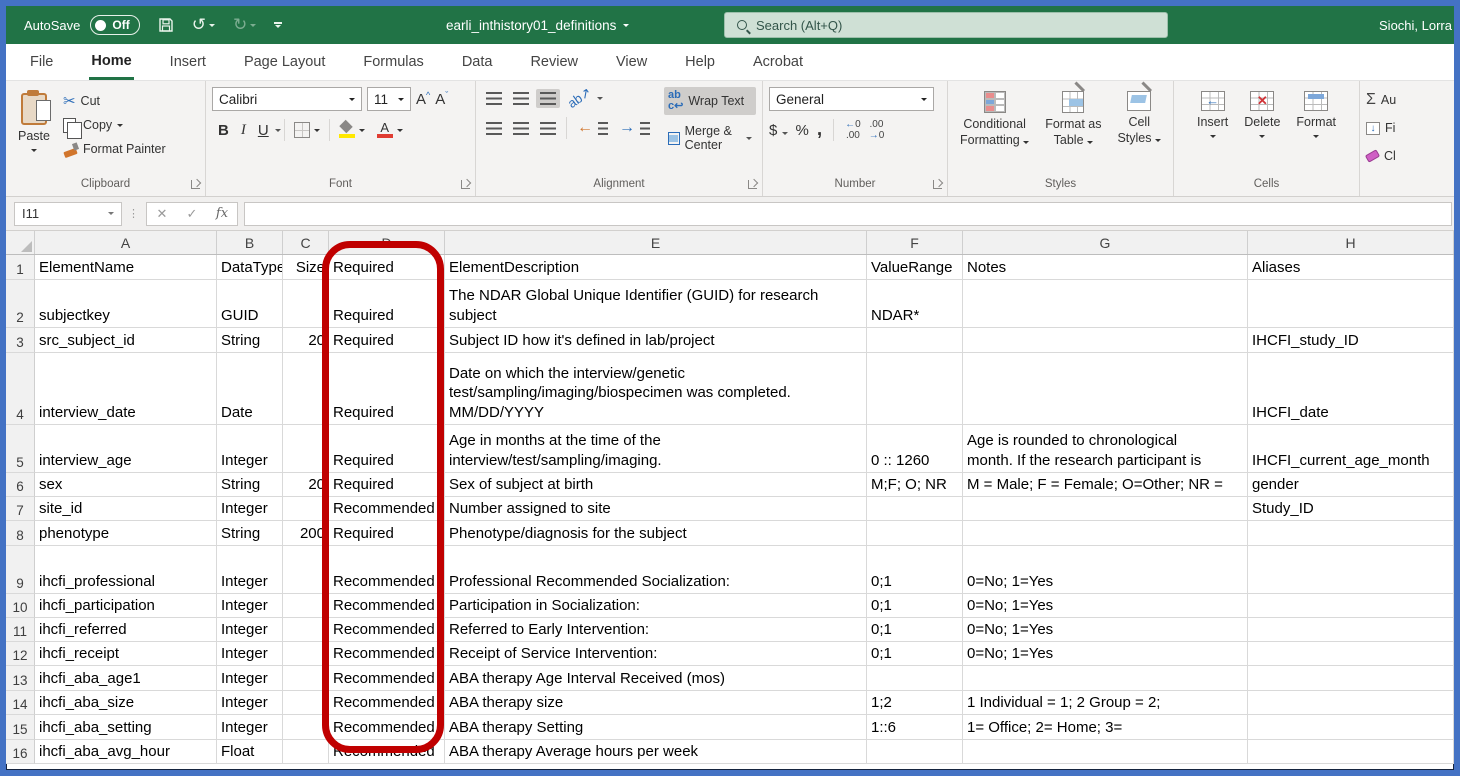 The height and width of the screenshot is (776, 1460). Describe the element at coordinates (915, 630) in the screenshot. I see `cell-F11: 0;1` at that location.